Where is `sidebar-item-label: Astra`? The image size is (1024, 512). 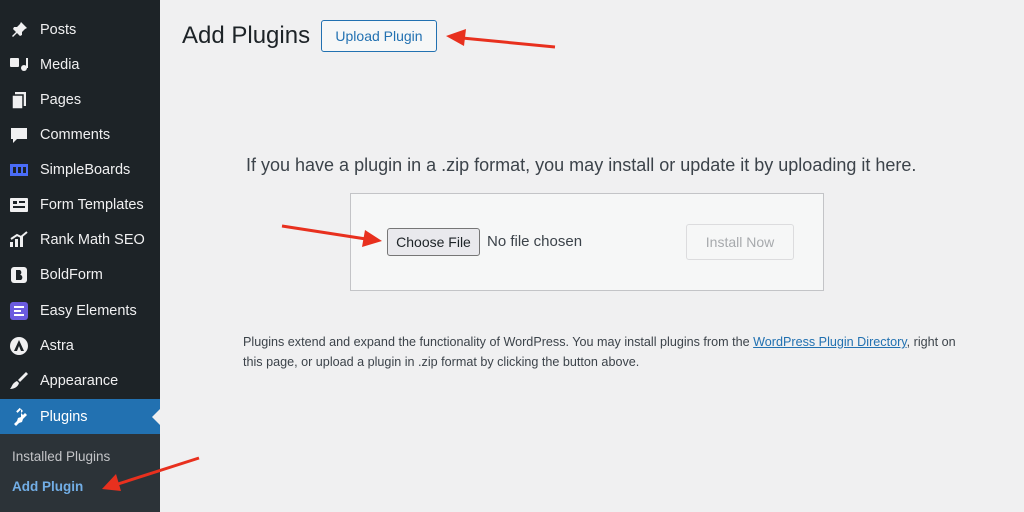
sidebar-item-label: Astra is located at coordinates (57, 346).